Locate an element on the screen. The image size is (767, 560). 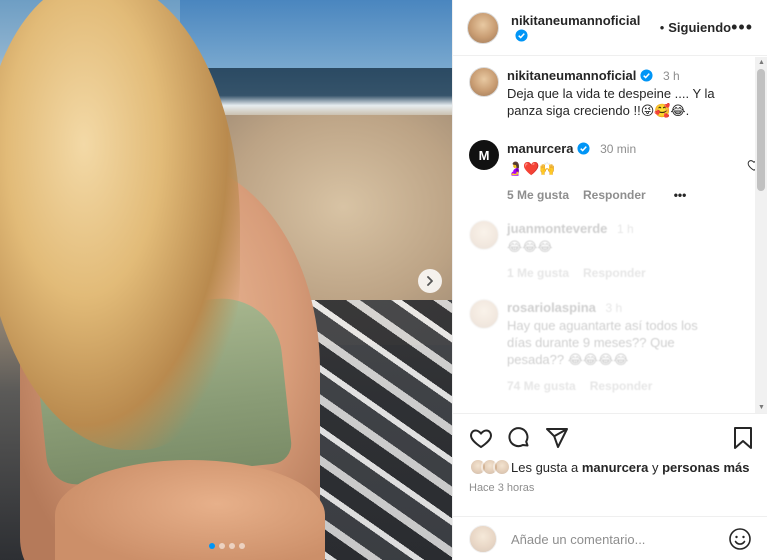
comment-likes: 5 Me gusta is located at coordinates (538, 195).